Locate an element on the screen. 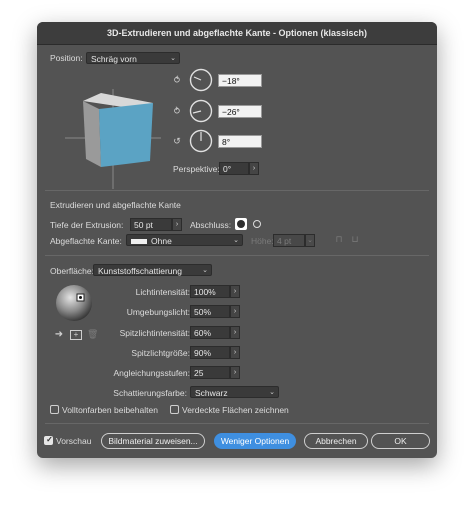  surface-dropdown: Kunststoffschattierung ⌄ is located at coordinates (152, 270).